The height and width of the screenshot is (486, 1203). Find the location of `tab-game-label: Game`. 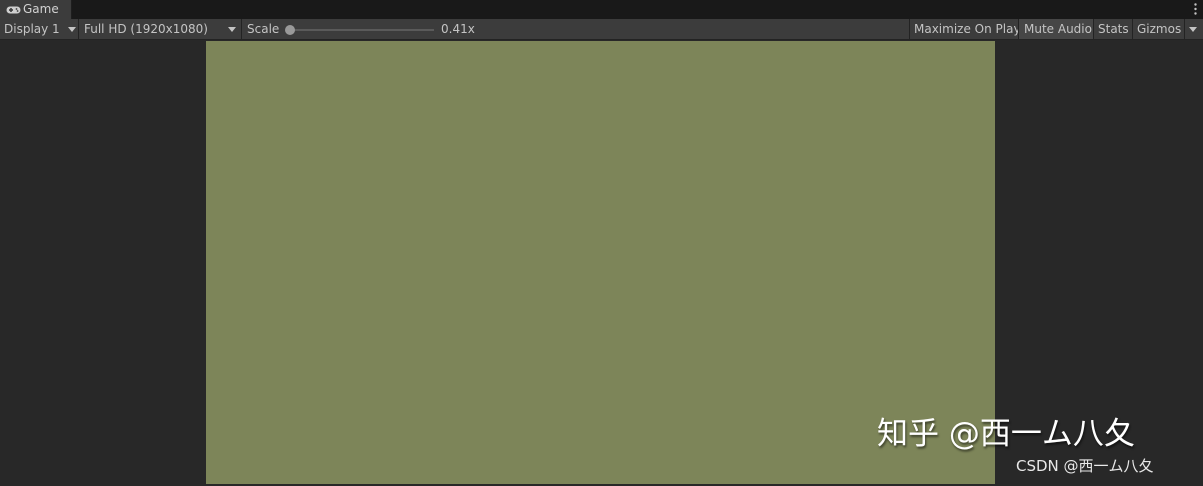

tab-game-label: Game is located at coordinates (41, 9).